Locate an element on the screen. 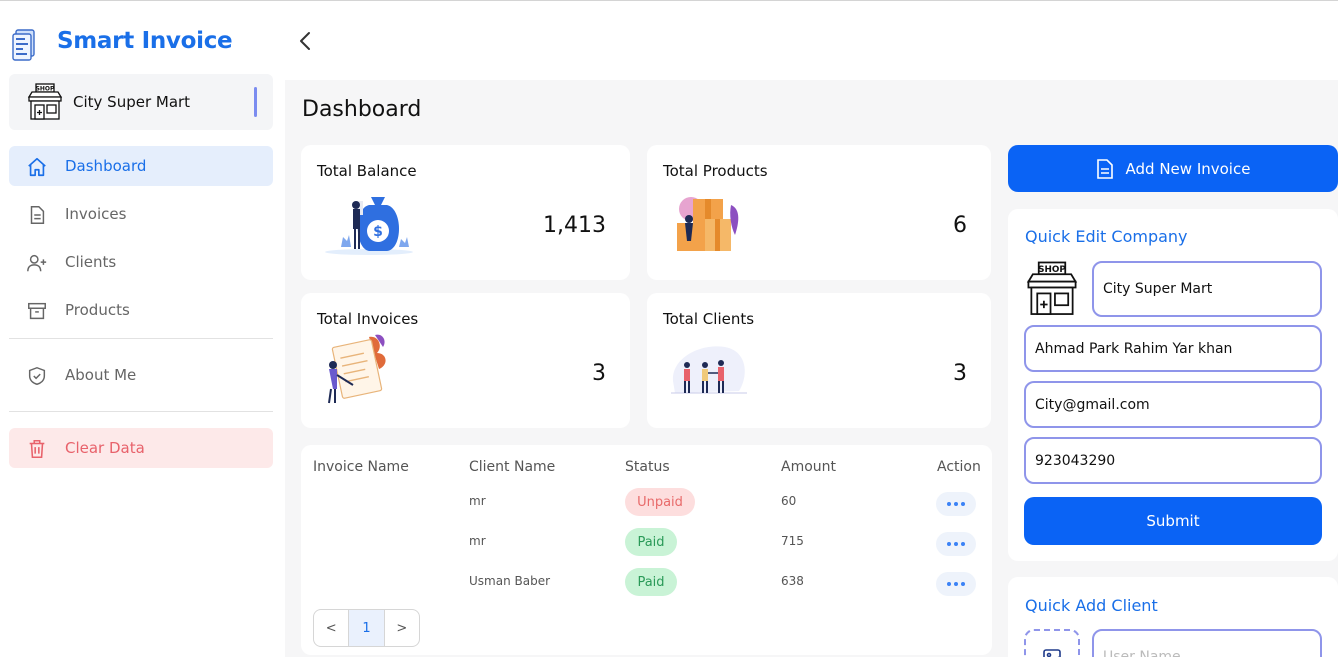 The width and height of the screenshot is (1338, 657). column-header-invoice-name: Invoice Name is located at coordinates (361, 467).